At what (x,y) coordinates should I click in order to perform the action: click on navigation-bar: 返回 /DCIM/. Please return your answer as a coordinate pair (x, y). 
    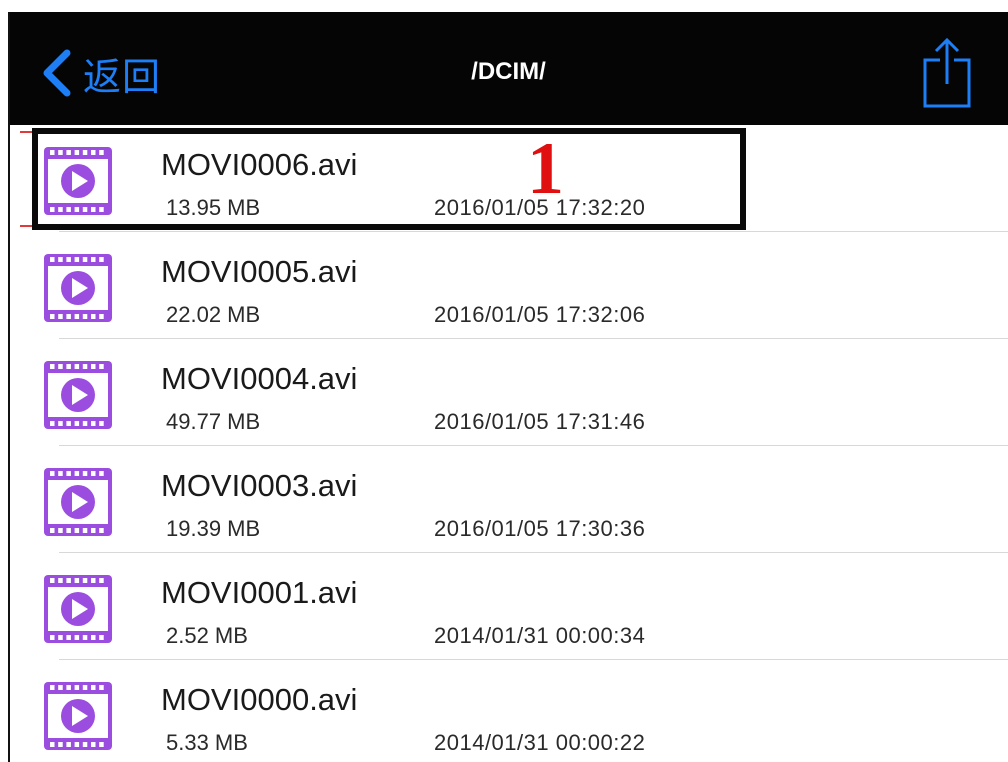
    Looking at the image, I should click on (508, 68).